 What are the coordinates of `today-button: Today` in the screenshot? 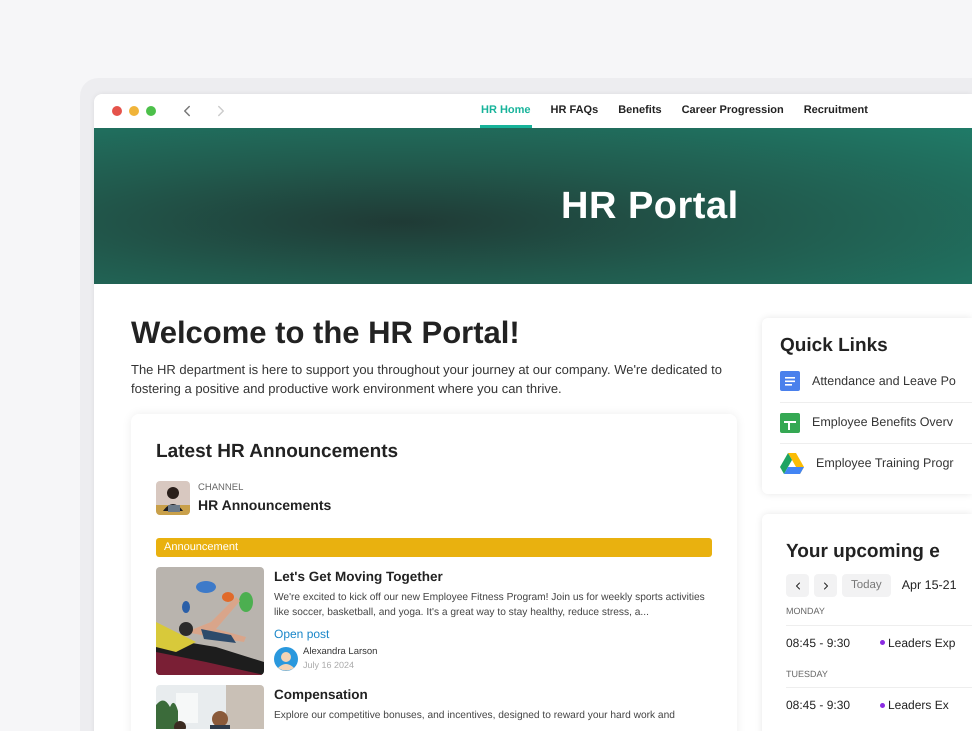 It's located at (866, 585).